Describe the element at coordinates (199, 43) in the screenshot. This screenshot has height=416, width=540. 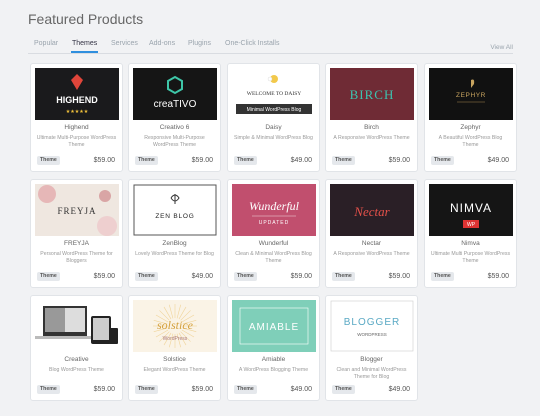
I see `tab-plugins: Plugins` at that location.